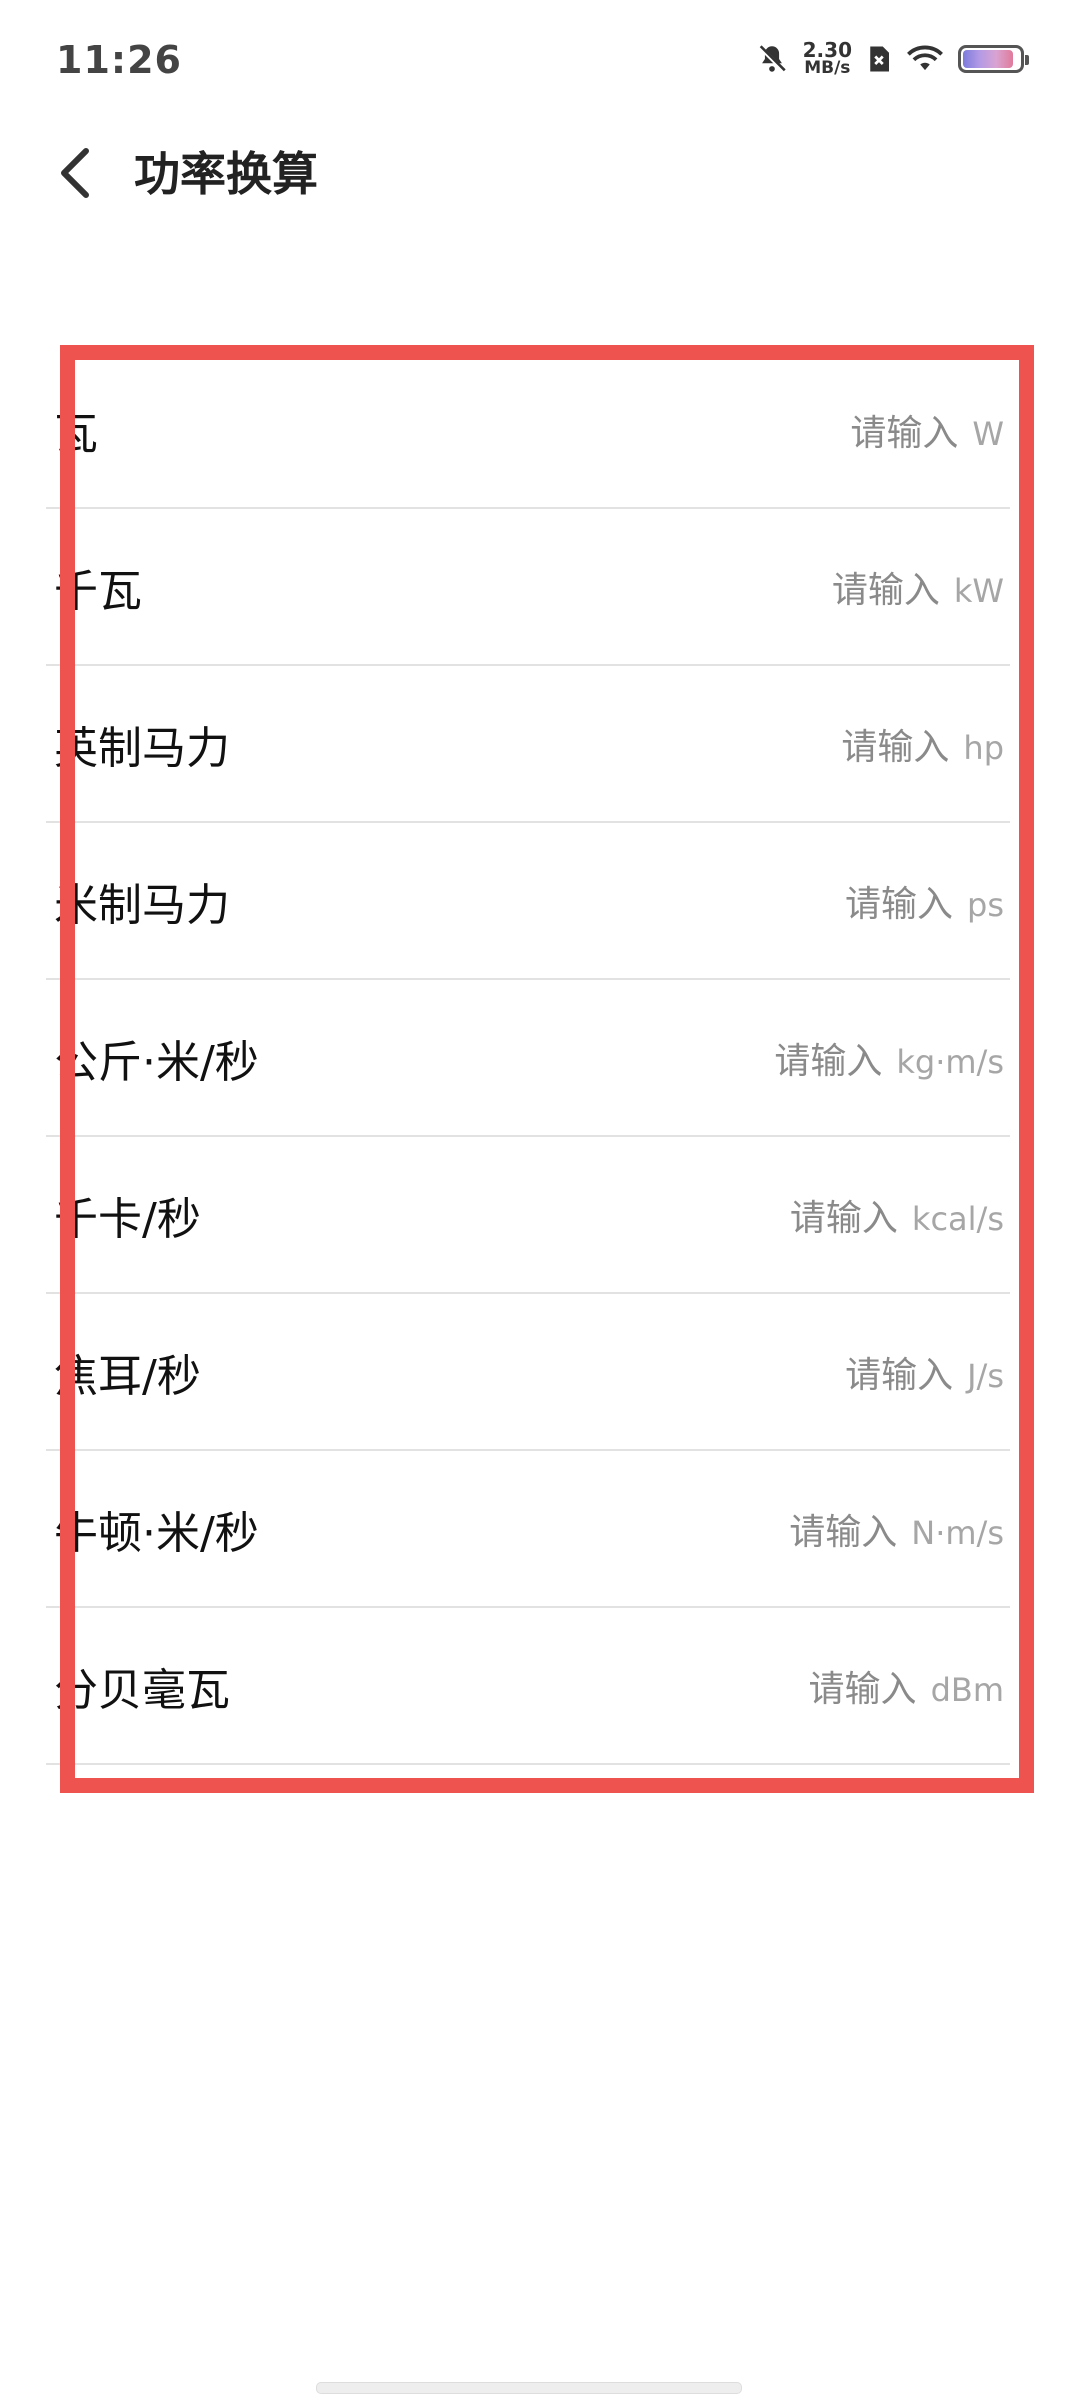  What do you see at coordinates (985, 904) in the screenshot?
I see `unit-symbol: ps` at bounding box center [985, 904].